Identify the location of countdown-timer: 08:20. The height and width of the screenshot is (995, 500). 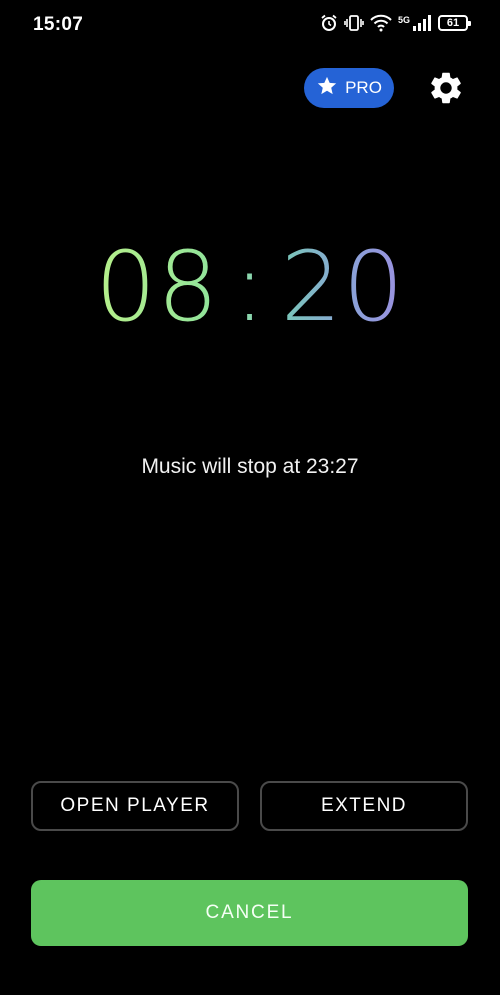
(250, 287).